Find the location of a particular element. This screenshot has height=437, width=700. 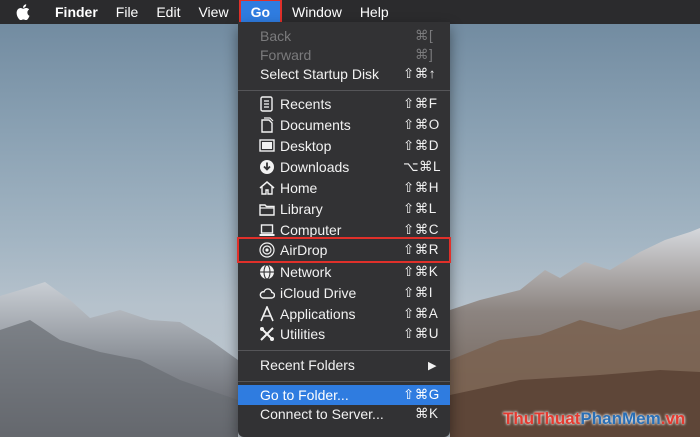

menu-item-label: Documents is located at coordinates (315, 125).